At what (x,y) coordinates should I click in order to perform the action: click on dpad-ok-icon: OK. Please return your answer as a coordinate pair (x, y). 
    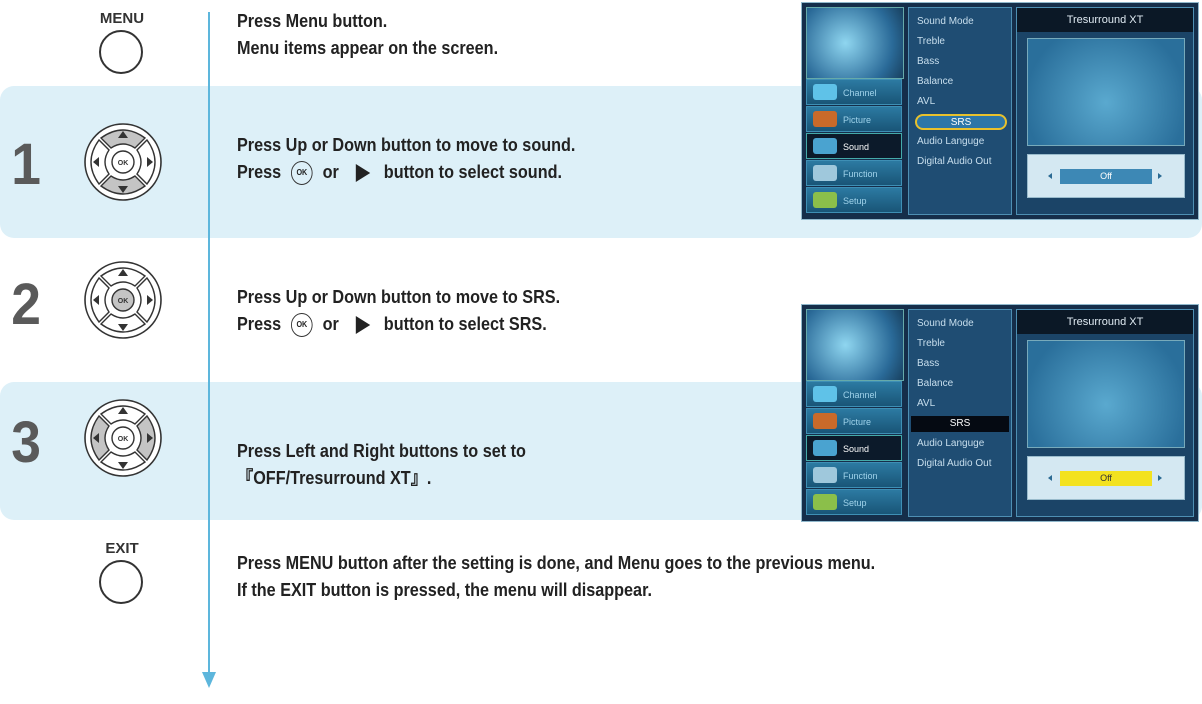
    Looking at the image, I should click on (123, 300).